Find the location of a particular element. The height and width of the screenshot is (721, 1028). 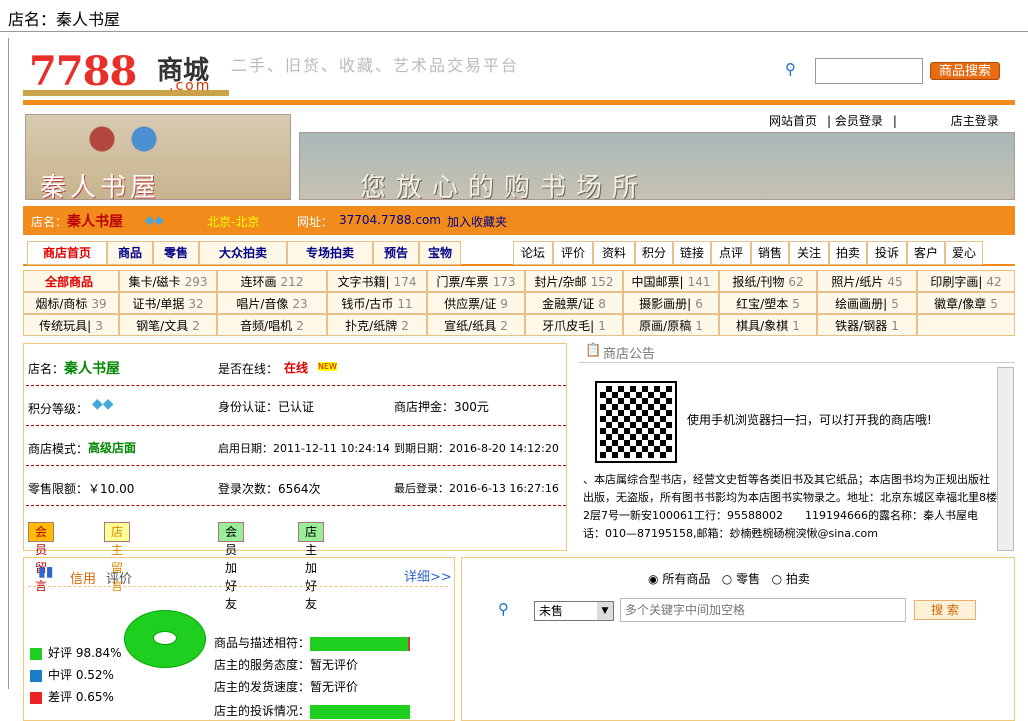

category-item: 全部商品 is located at coordinates (71, 281).